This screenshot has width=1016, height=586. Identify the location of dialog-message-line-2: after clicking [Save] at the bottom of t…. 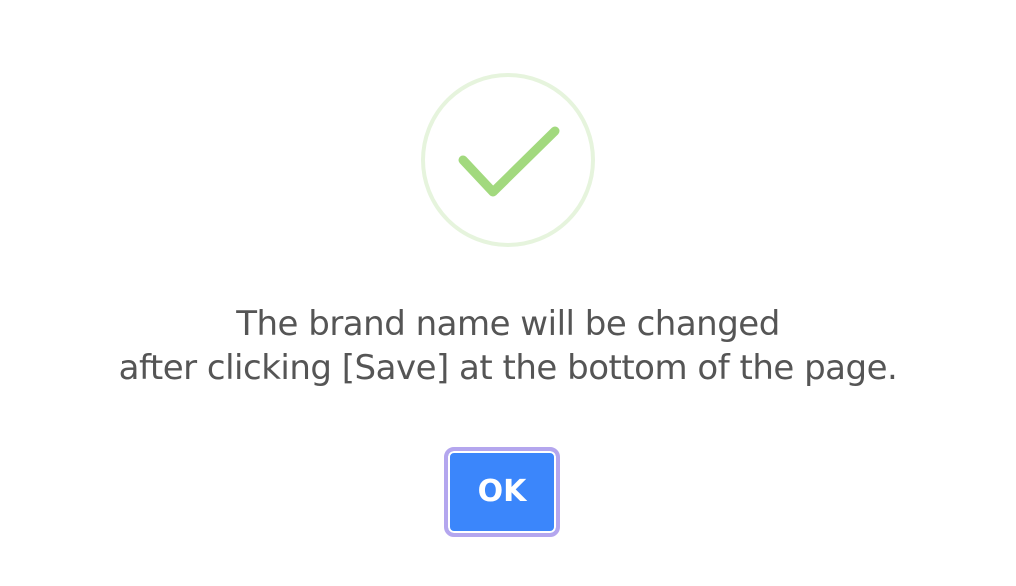
(508, 368).